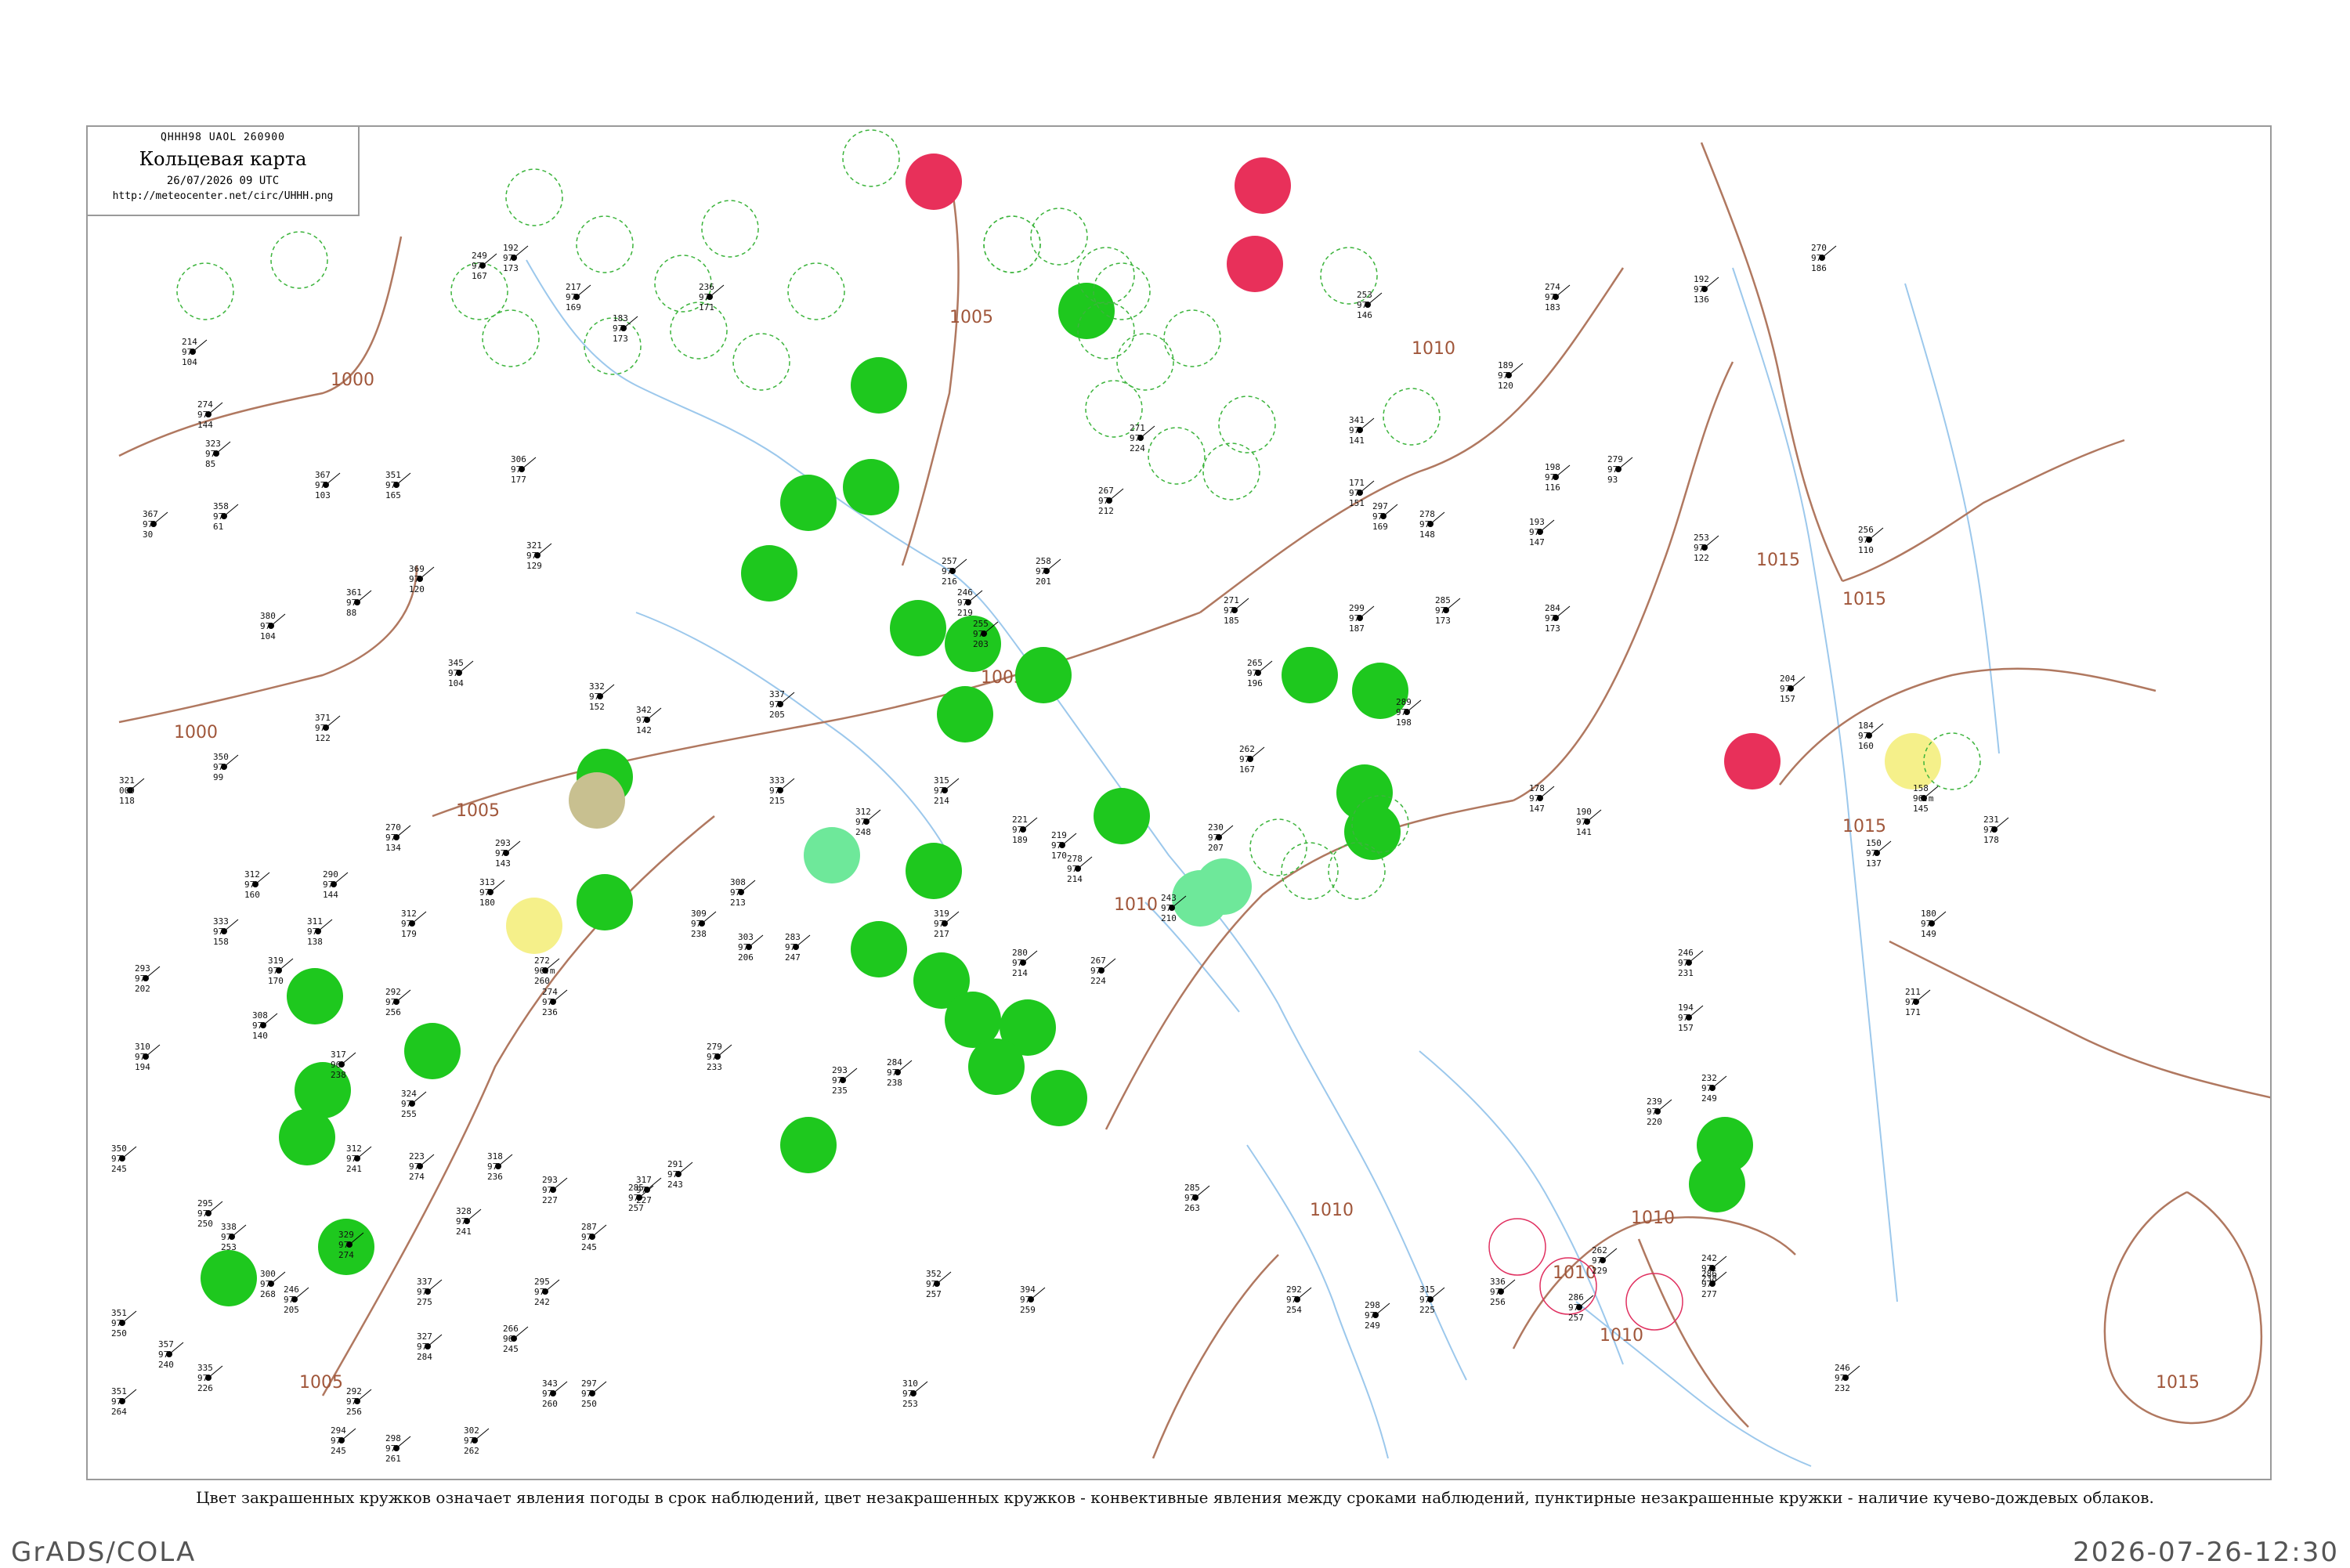  I want to click on station-plot: 33697256, so click(1503, 1292).